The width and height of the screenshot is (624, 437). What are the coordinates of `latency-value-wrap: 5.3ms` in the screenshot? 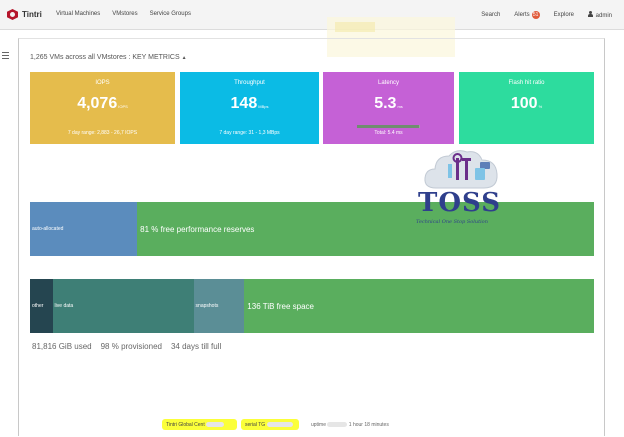 It's located at (388, 104).